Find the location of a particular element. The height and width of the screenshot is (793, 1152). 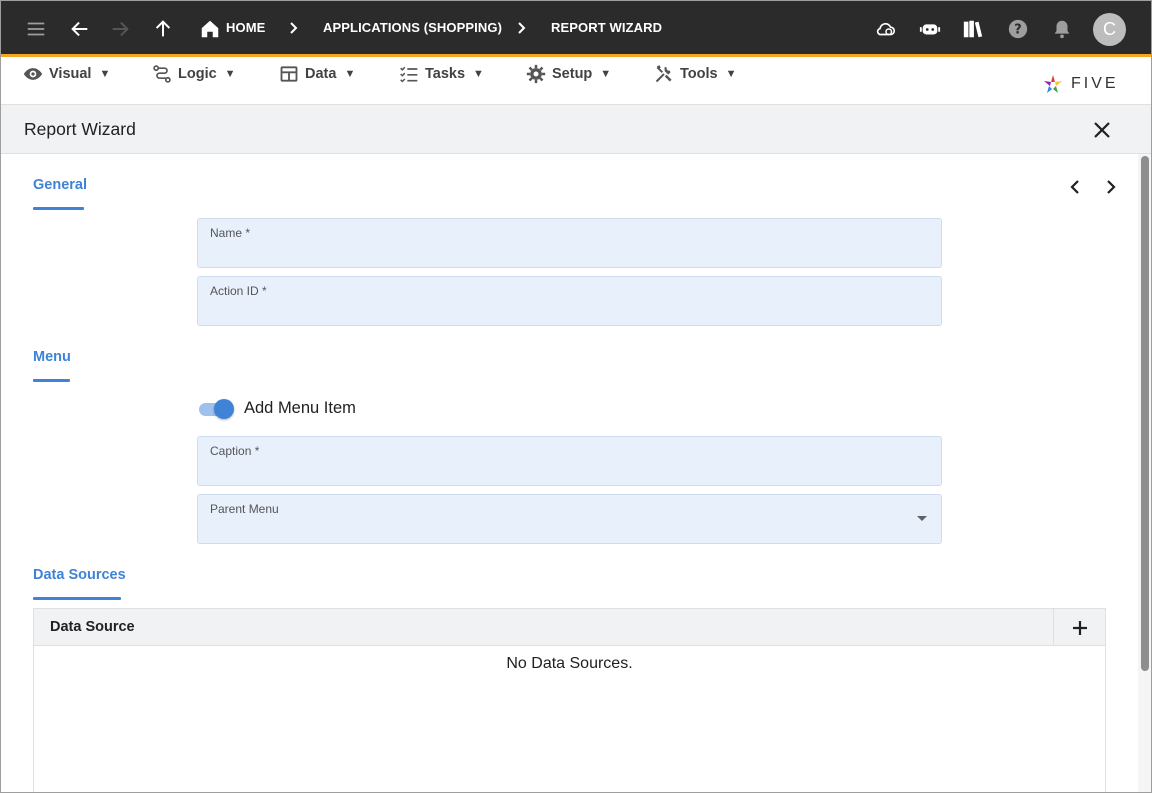

menu-visual-label: Visual is located at coordinates (70, 74).